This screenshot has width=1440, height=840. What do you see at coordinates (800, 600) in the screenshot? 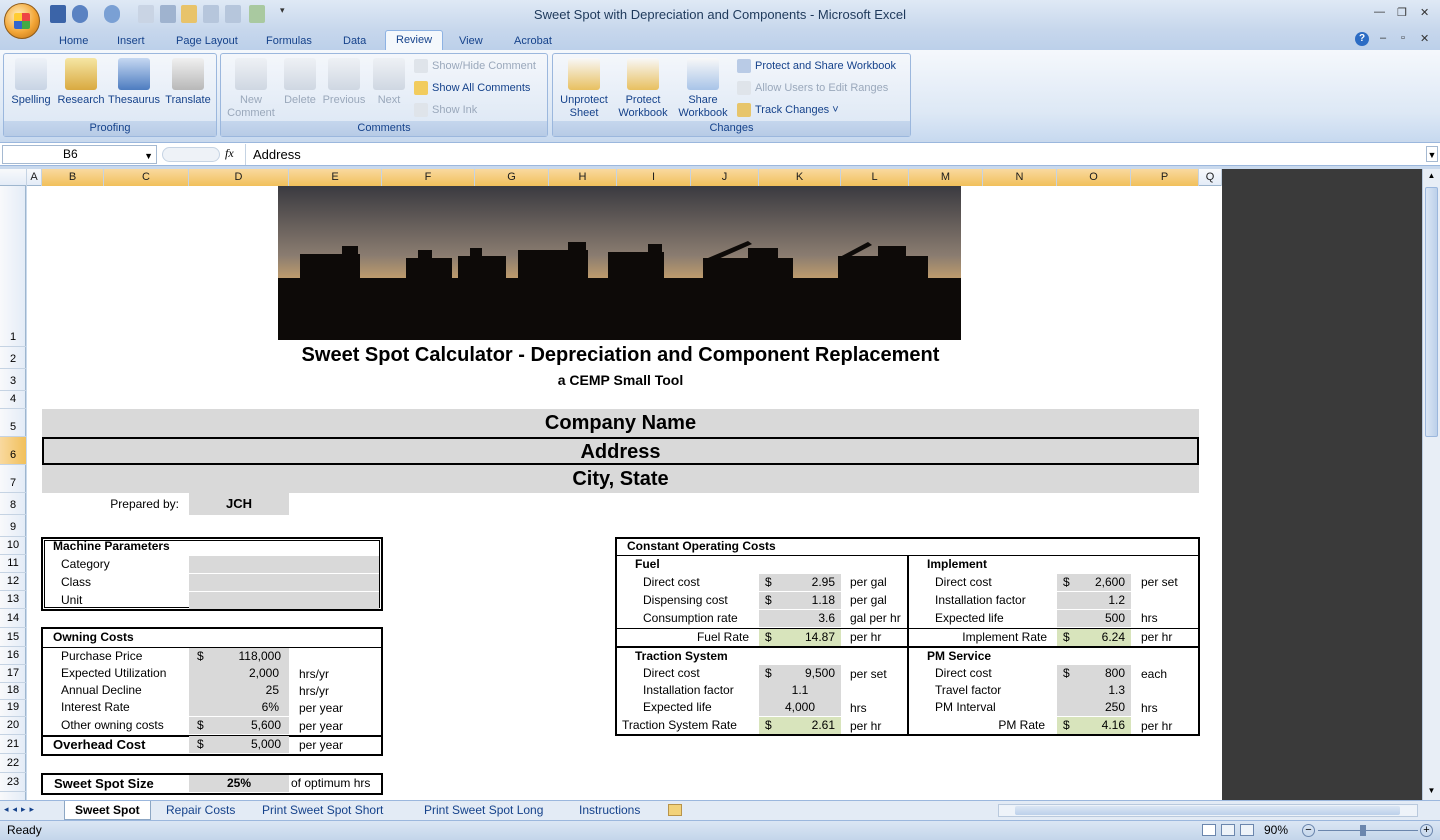
I see `dispensing-input: $1.18` at bounding box center [800, 600].